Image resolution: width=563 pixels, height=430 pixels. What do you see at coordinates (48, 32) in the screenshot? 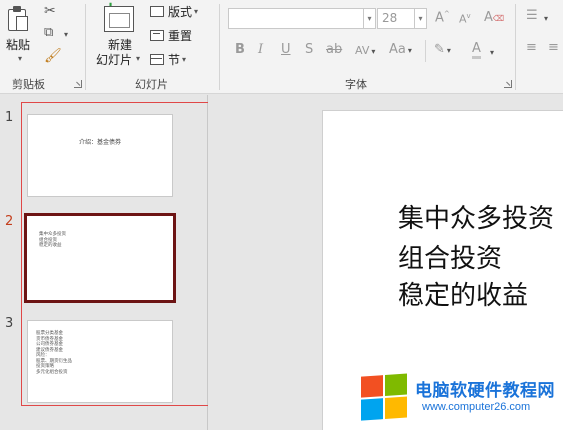
I see `copy-icon: ⧉` at bounding box center [48, 32].